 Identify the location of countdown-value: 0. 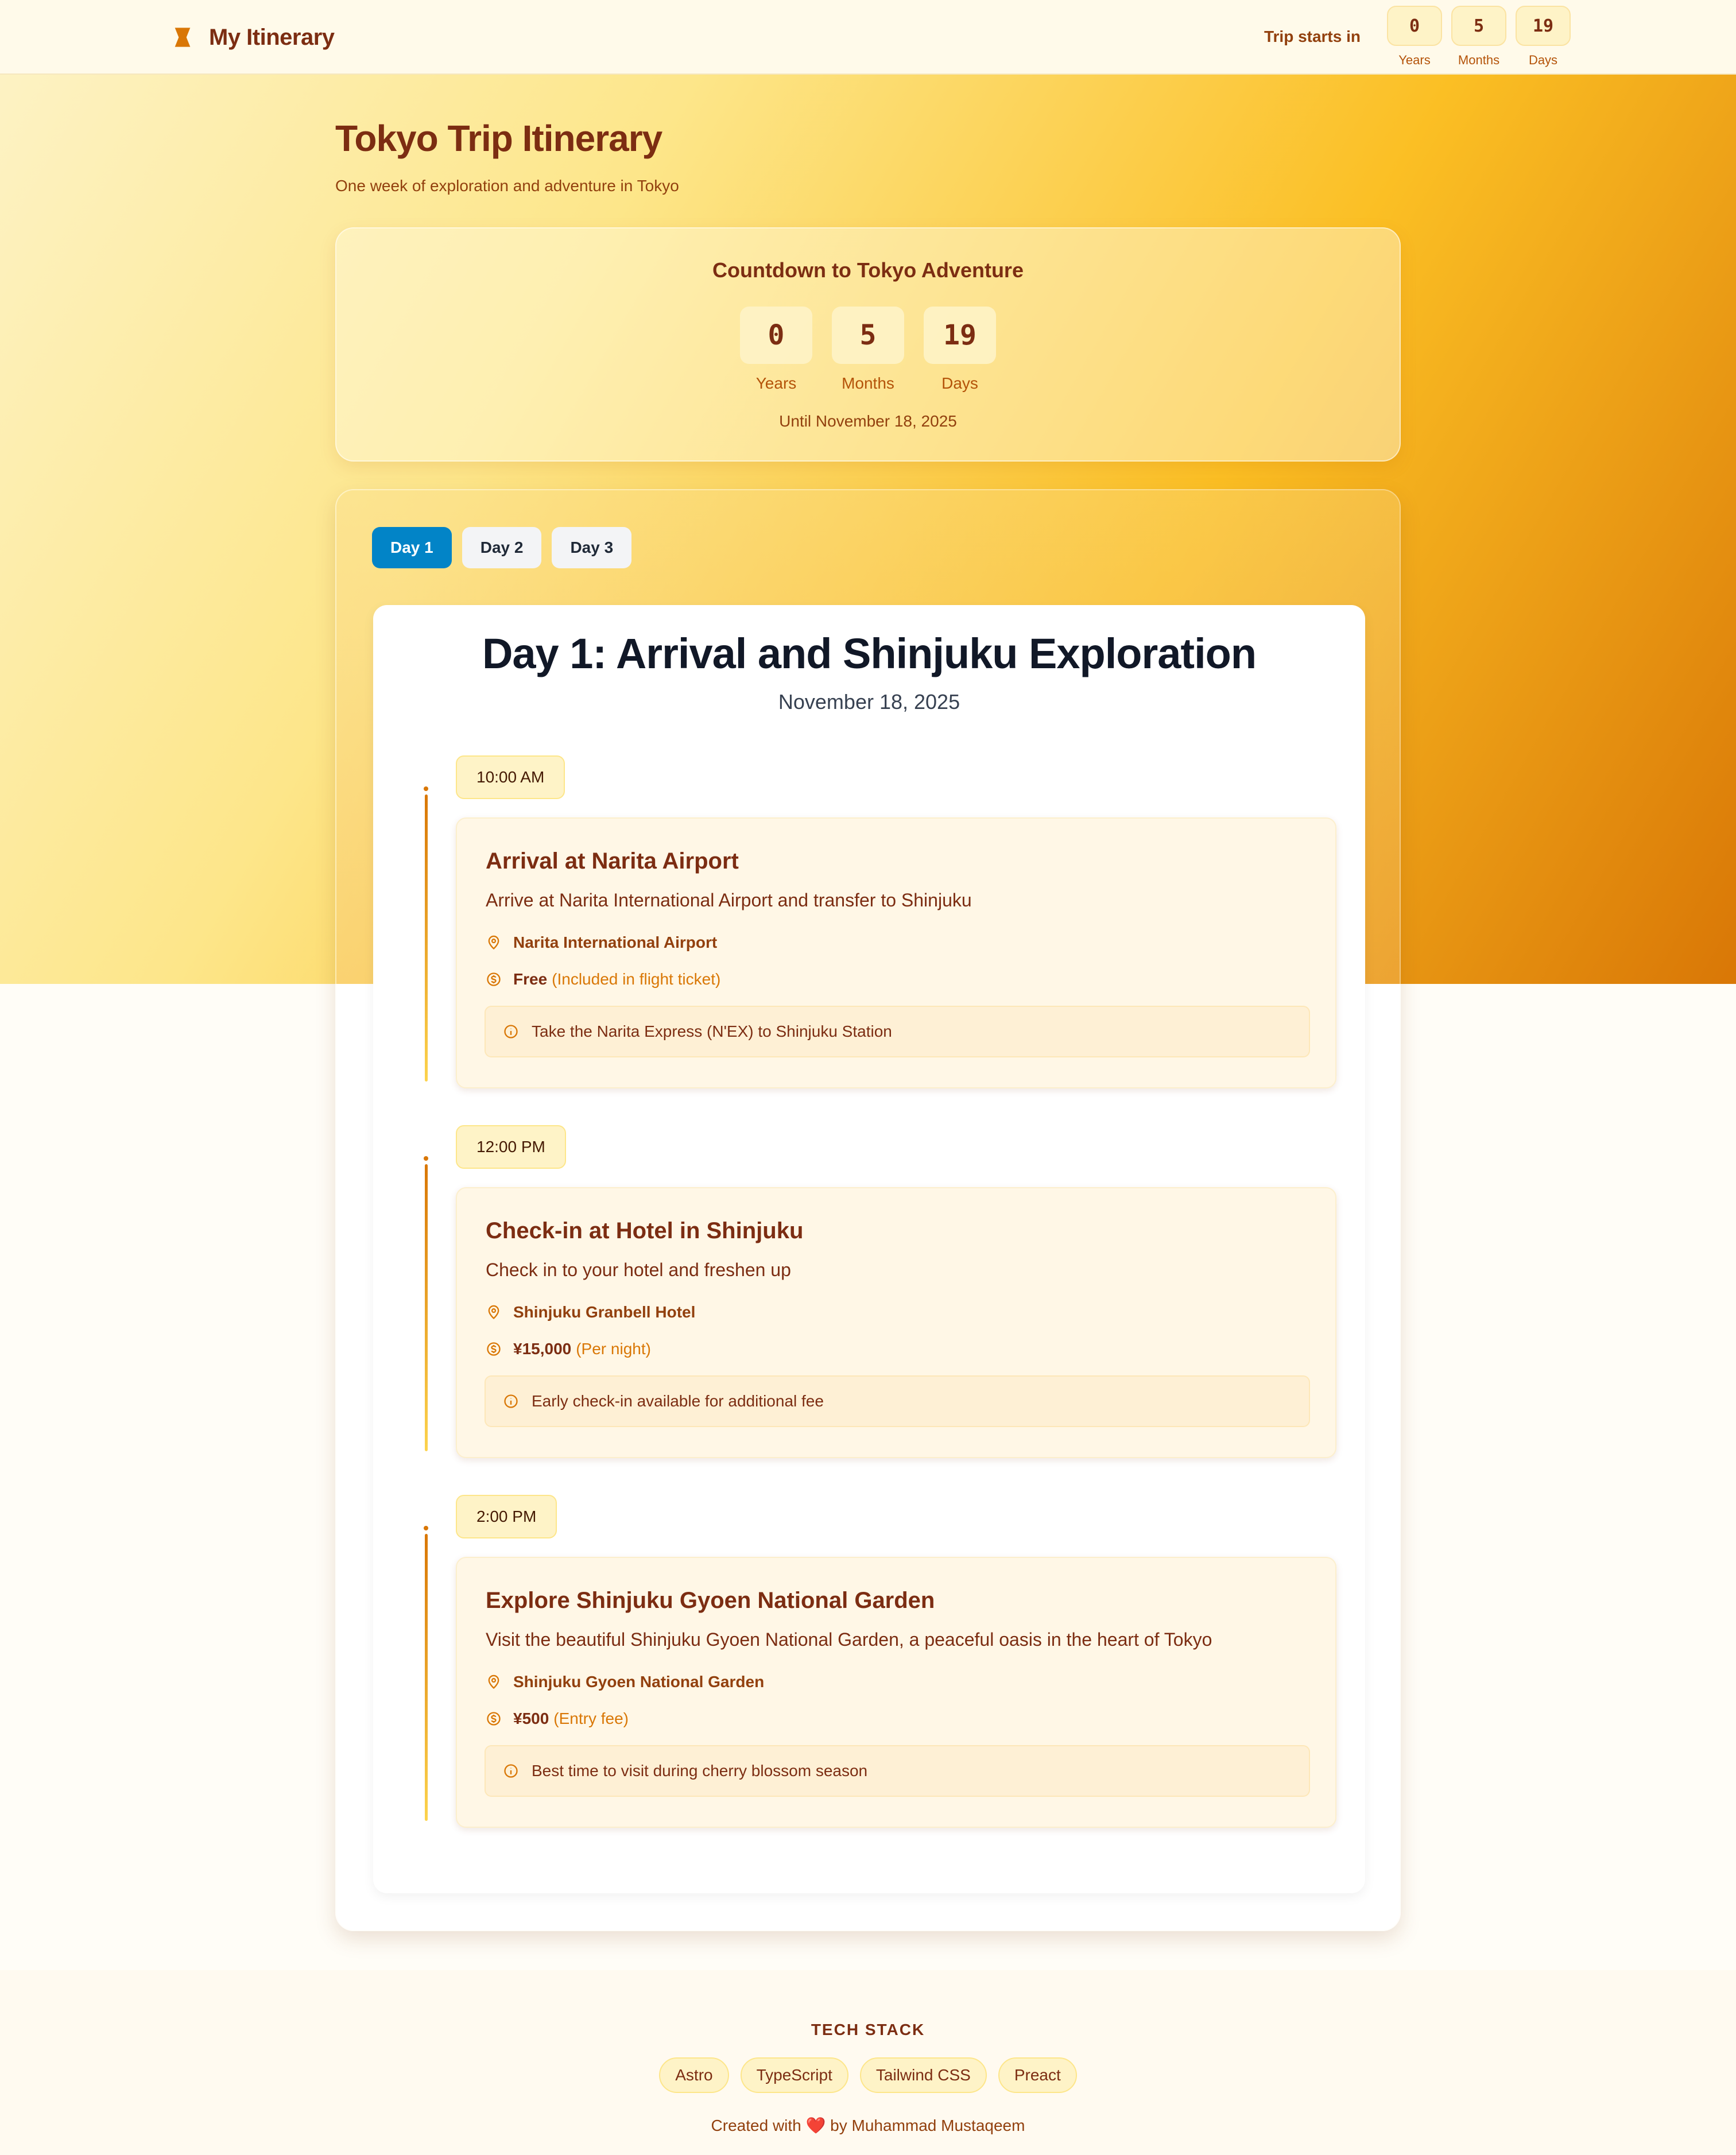
(776, 335).